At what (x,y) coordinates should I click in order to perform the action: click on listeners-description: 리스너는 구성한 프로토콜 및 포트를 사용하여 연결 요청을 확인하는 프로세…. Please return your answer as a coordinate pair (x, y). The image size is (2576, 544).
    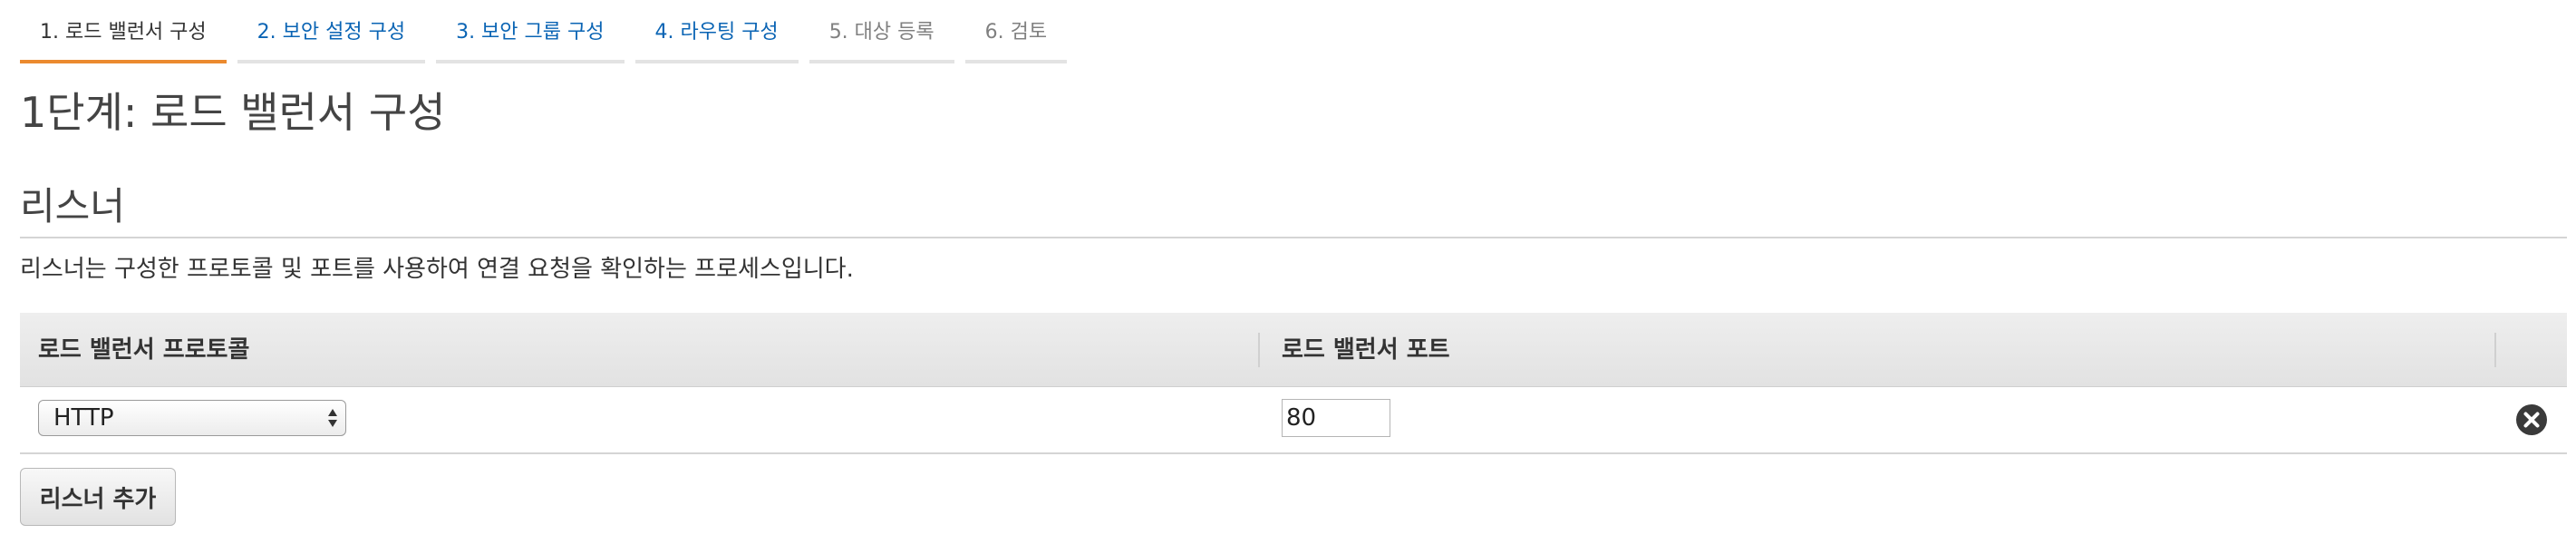
    Looking at the image, I should click on (437, 269).